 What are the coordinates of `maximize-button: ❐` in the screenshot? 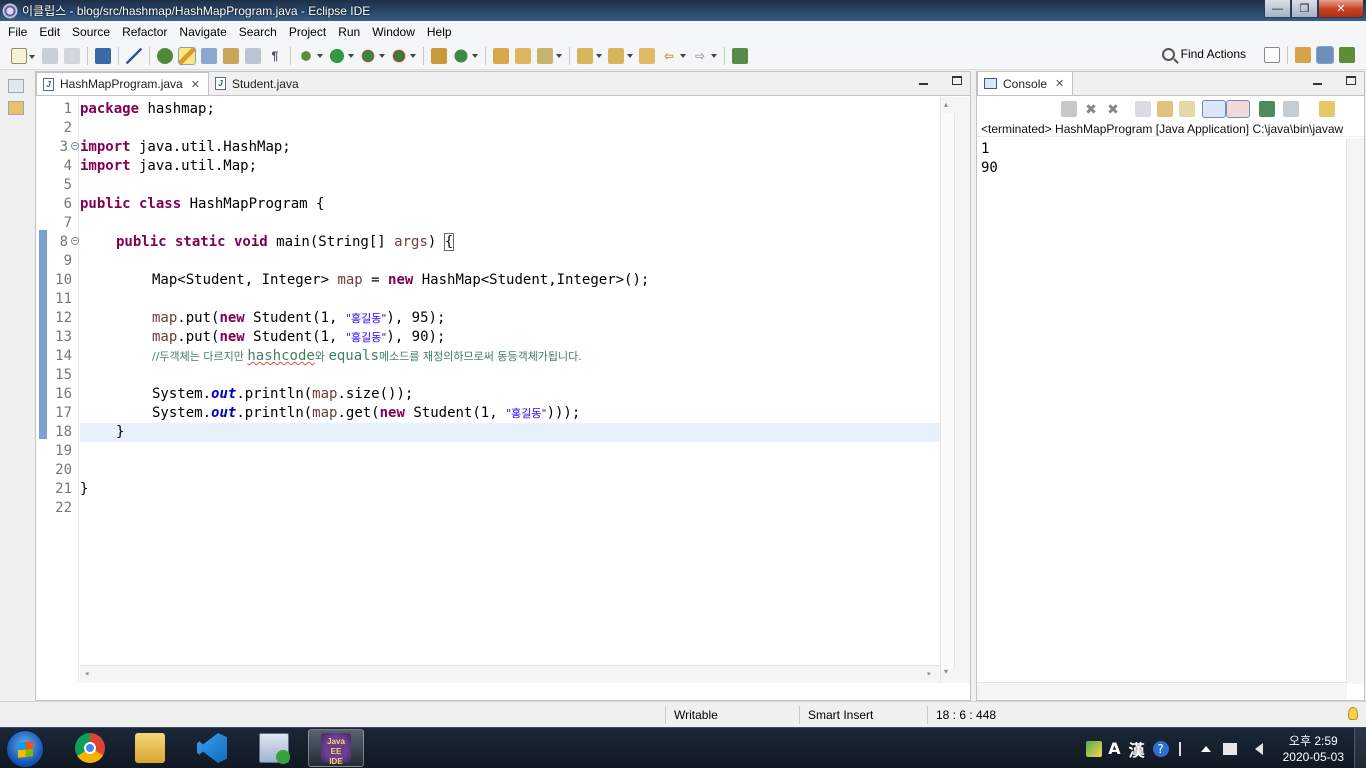 It's located at (1304, 9).